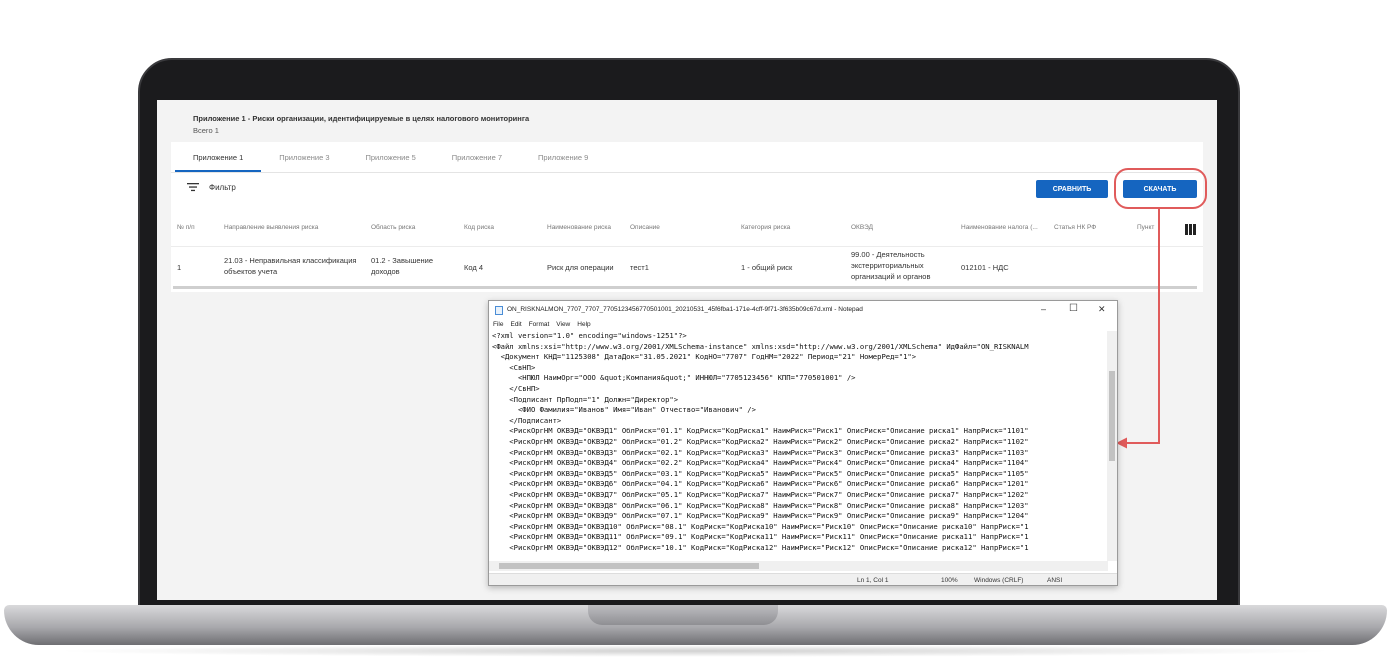 This screenshot has width=1391, height=665. I want to click on horizontal-scroll-thumb, so click(629, 566).